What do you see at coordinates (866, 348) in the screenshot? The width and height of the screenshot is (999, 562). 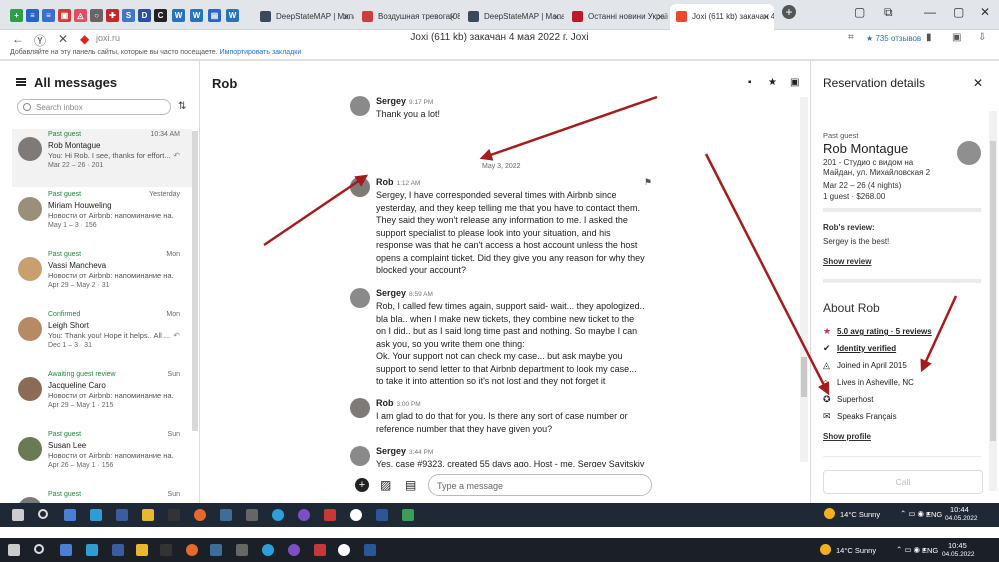 I see `about-item-text: Identity verified` at bounding box center [866, 348].